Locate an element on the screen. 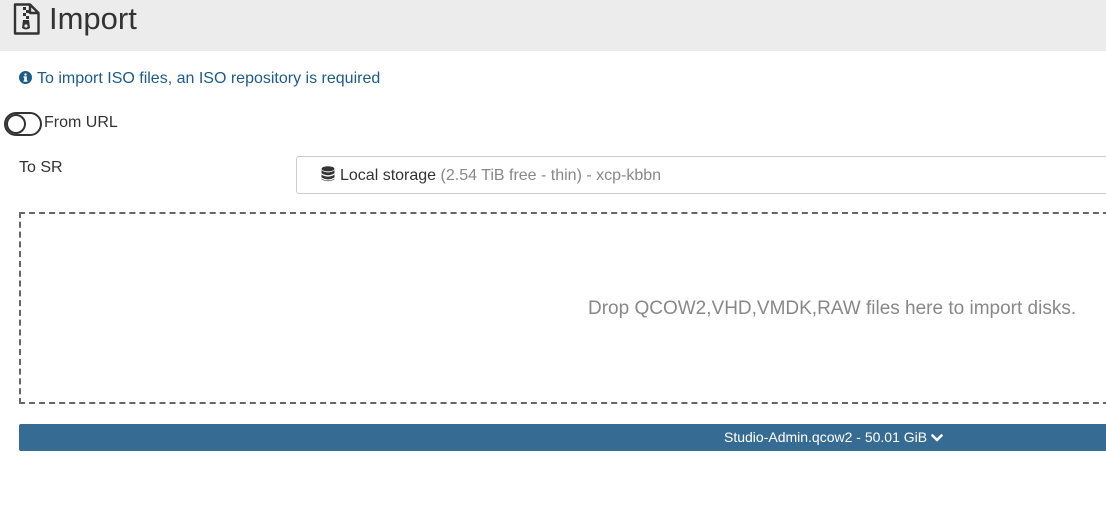 The width and height of the screenshot is (1106, 512). sr-detail: (2.54 TiB free - thin) - xcp-kbbn is located at coordinates (551, 175).